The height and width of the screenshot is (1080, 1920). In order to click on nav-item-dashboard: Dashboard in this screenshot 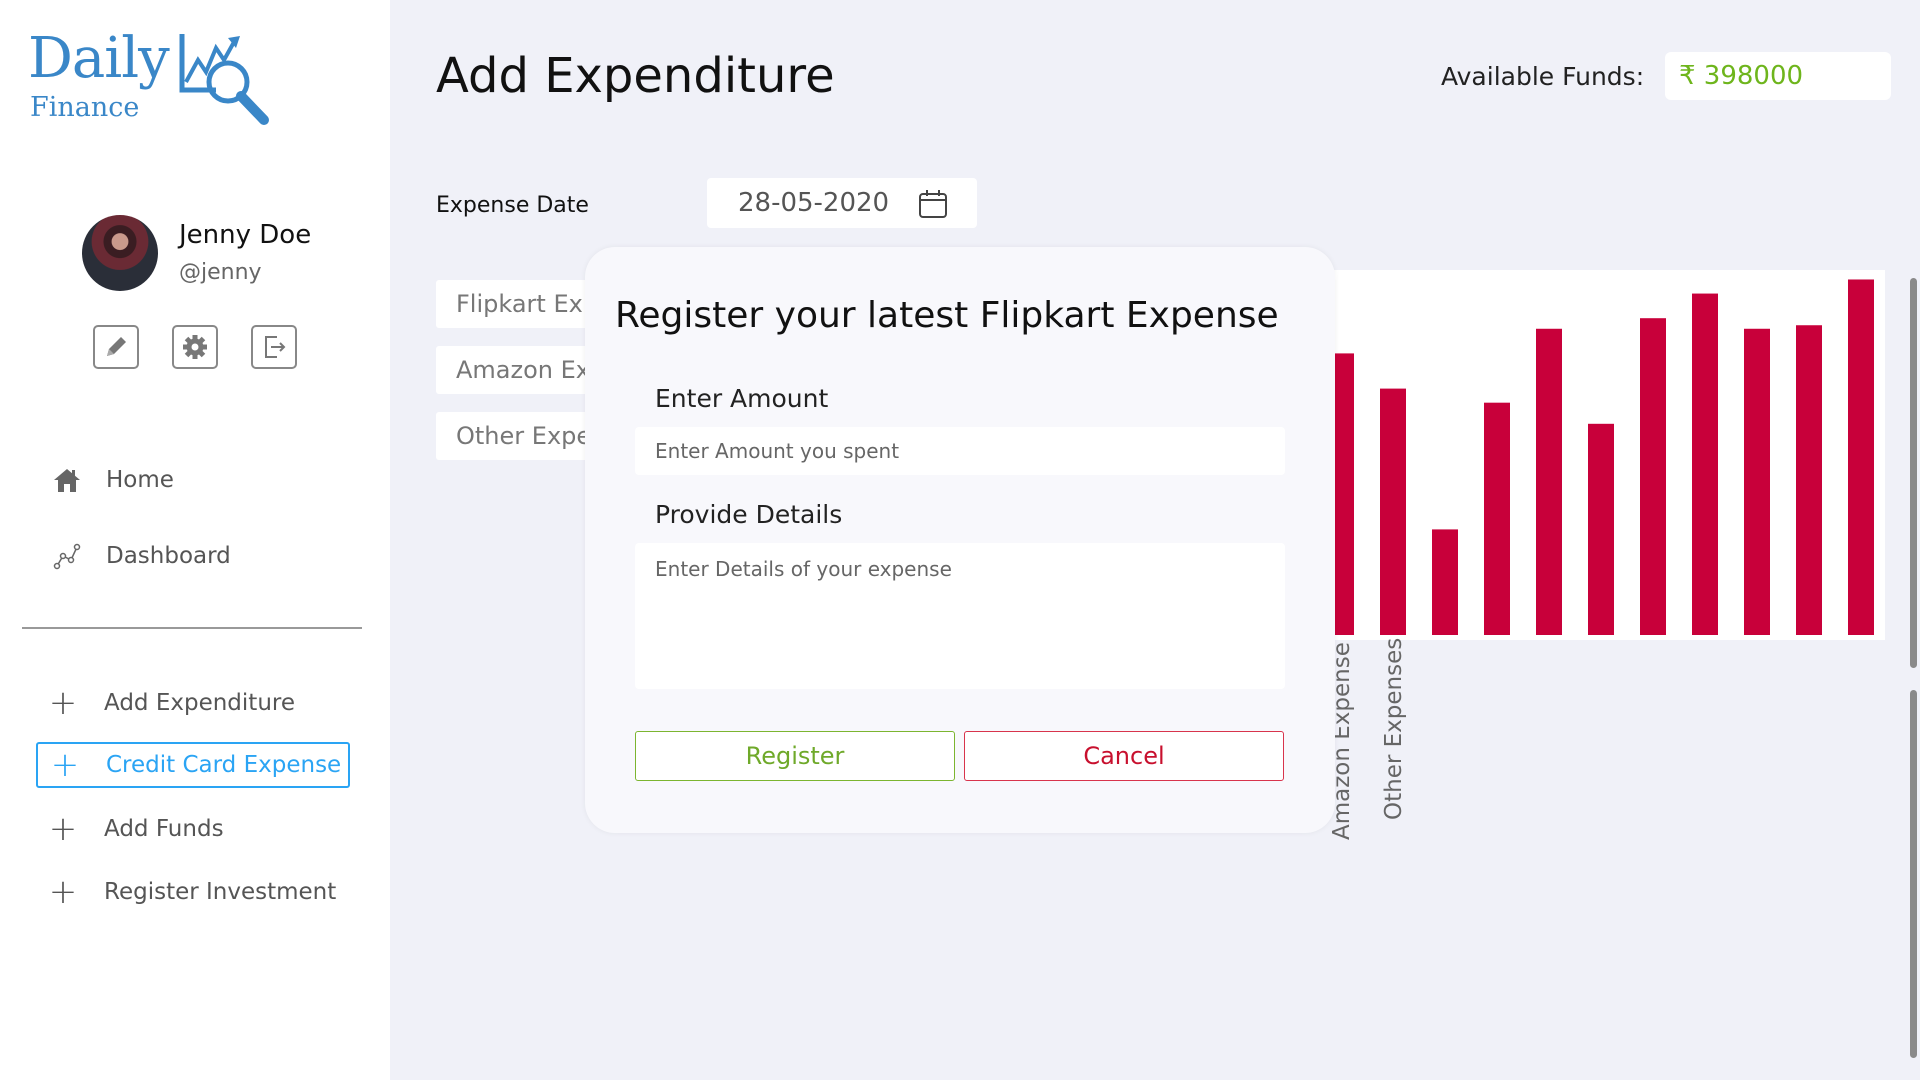, I will do `click(140, 556)`.